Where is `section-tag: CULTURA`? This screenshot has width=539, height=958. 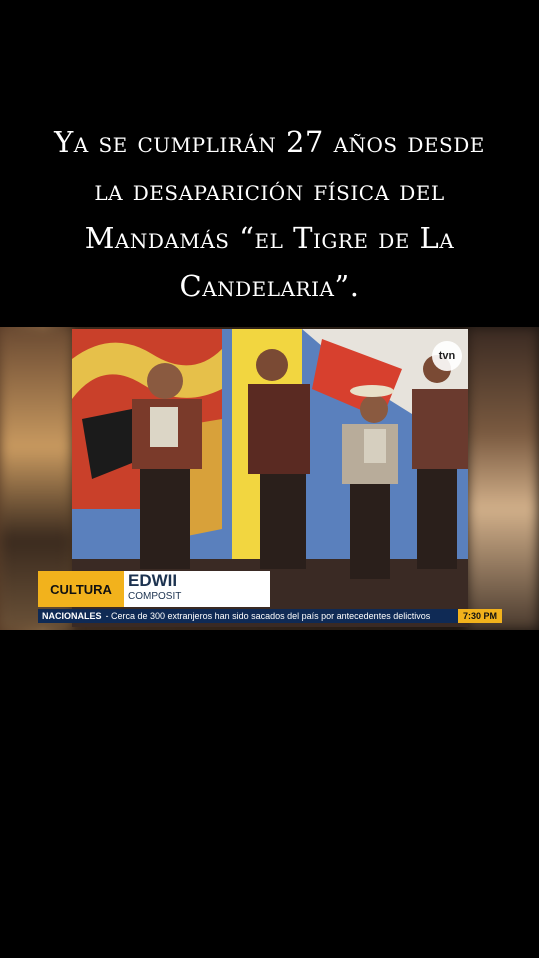 section-tag: CULTURA is located at coordinates (81, 589).